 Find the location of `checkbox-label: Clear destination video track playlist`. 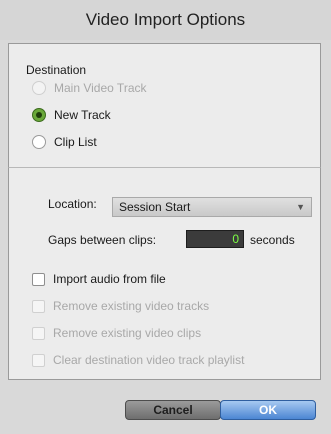

checkbox-label: Clear destination video track playlist is located at coordinates (149, 360).